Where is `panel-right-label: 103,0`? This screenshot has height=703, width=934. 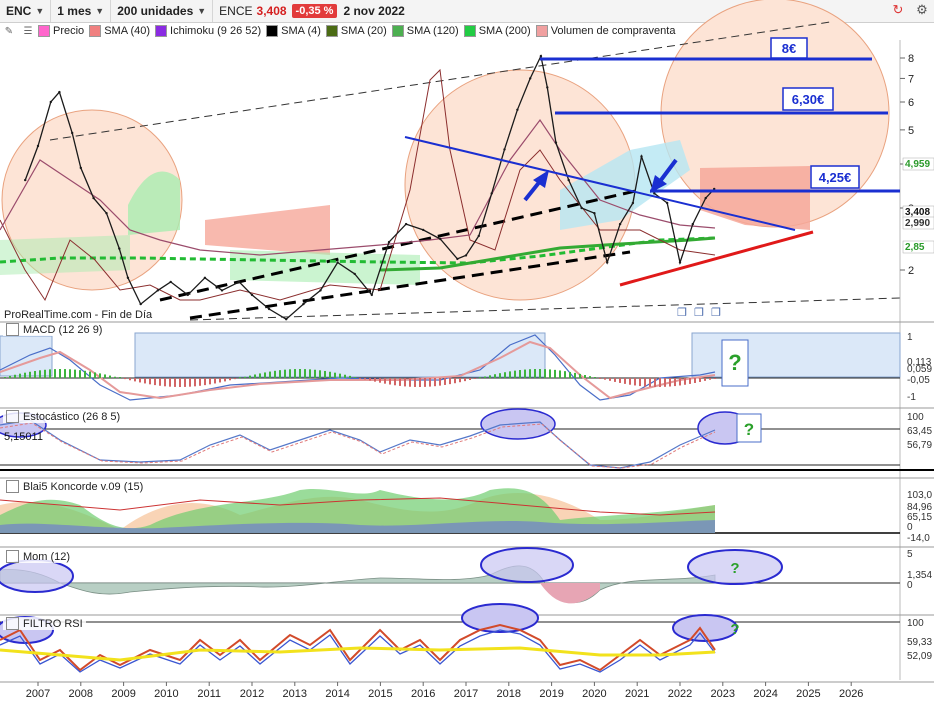 panel-right-label: 103,0 is located at coordinates (919, 495).